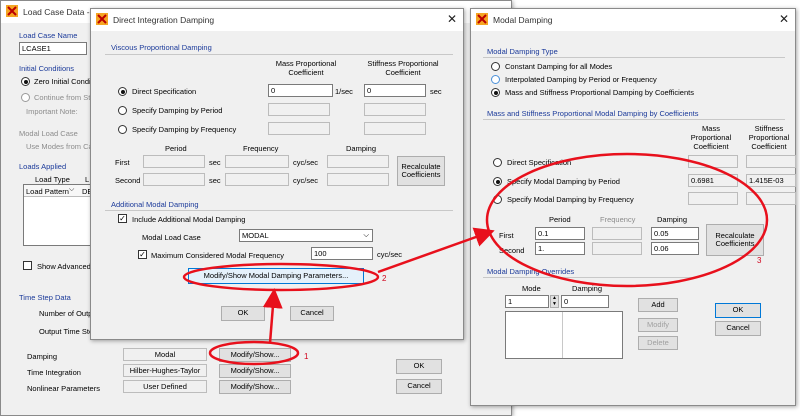 Image resolution: width=800 pixels, height=416 pixels. I want to click on modal-titlebar: Modal Damping ✕, so click(633, 20).